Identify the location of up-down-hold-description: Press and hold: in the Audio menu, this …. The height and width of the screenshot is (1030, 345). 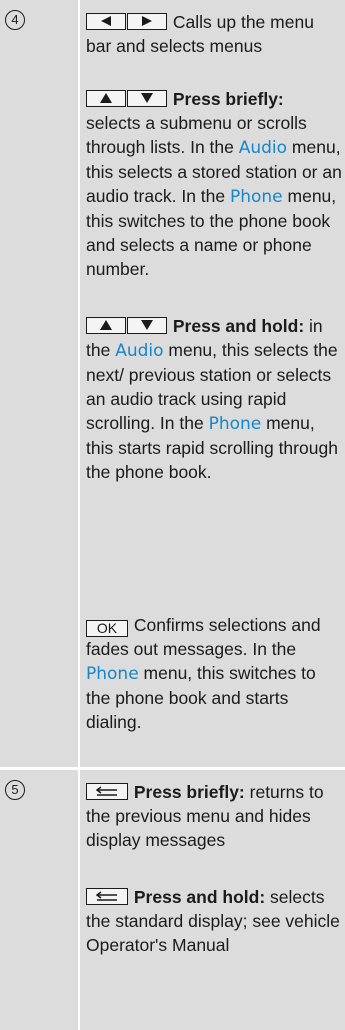
(214, 399).